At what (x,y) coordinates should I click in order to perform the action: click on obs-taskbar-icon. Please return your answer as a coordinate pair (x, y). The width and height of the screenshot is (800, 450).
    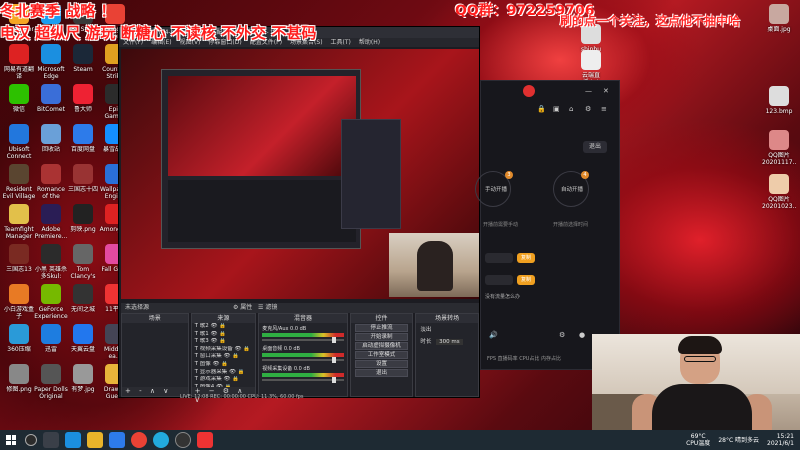
    Looking at the image, I should click on (183, 440).